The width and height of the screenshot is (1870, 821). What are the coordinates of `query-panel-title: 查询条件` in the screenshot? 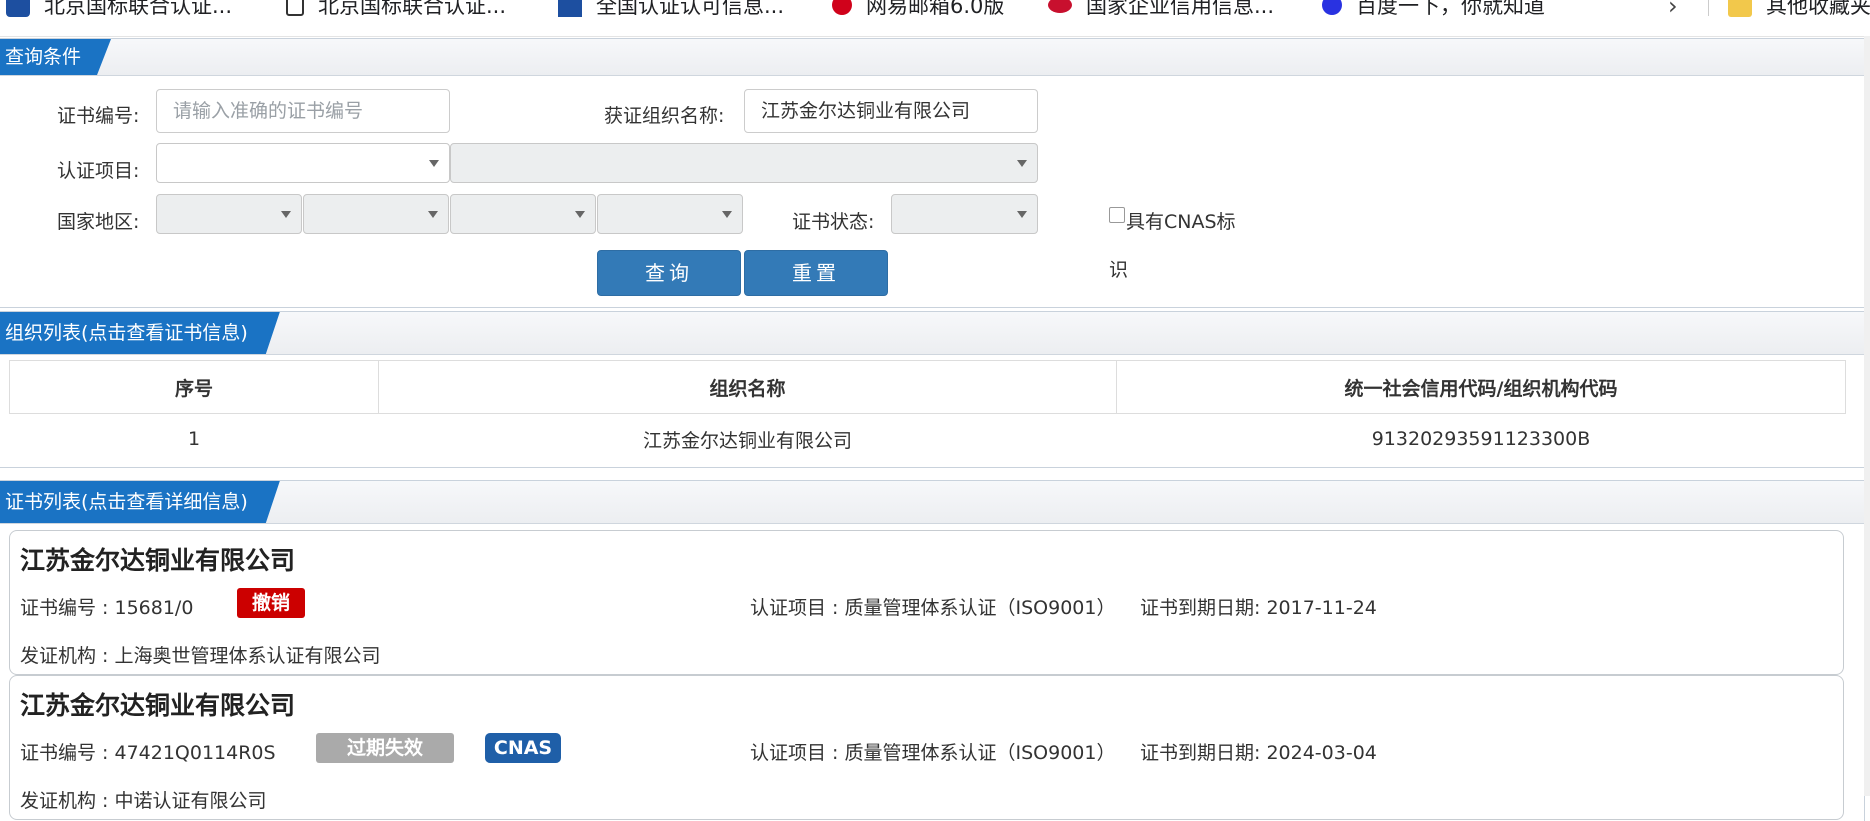 It's located at (55, 57).